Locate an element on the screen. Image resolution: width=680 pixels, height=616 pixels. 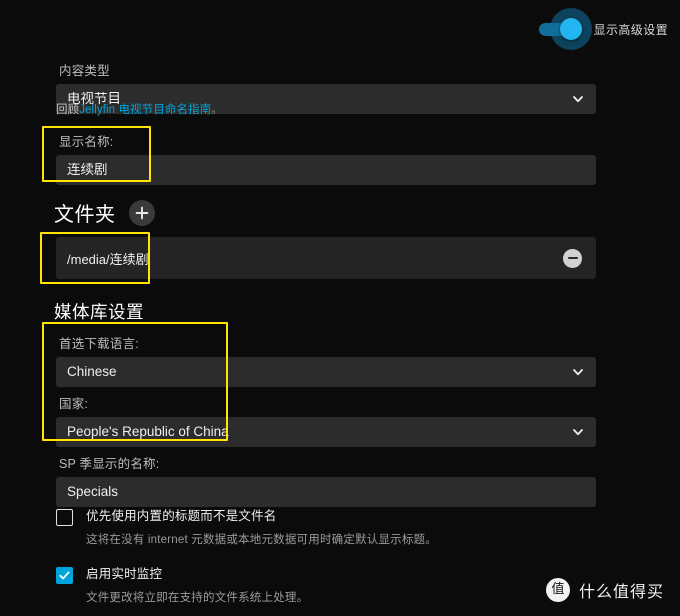
display-name-label: 显示名称: is located at coordinates (86, 142).